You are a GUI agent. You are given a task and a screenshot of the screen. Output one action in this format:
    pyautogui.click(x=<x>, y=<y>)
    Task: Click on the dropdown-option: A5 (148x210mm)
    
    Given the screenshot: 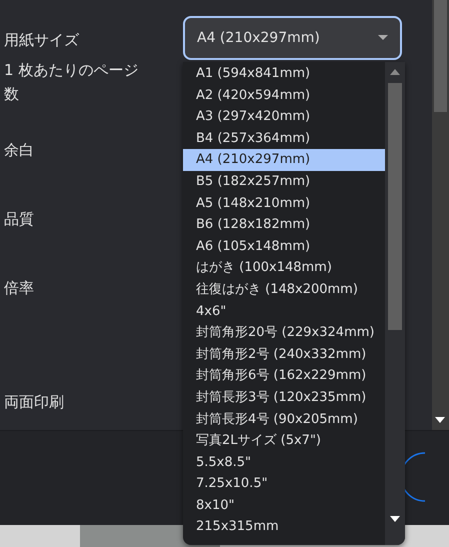 What is the action you would take?
    pyautogui.click(x=284, y=203)
    